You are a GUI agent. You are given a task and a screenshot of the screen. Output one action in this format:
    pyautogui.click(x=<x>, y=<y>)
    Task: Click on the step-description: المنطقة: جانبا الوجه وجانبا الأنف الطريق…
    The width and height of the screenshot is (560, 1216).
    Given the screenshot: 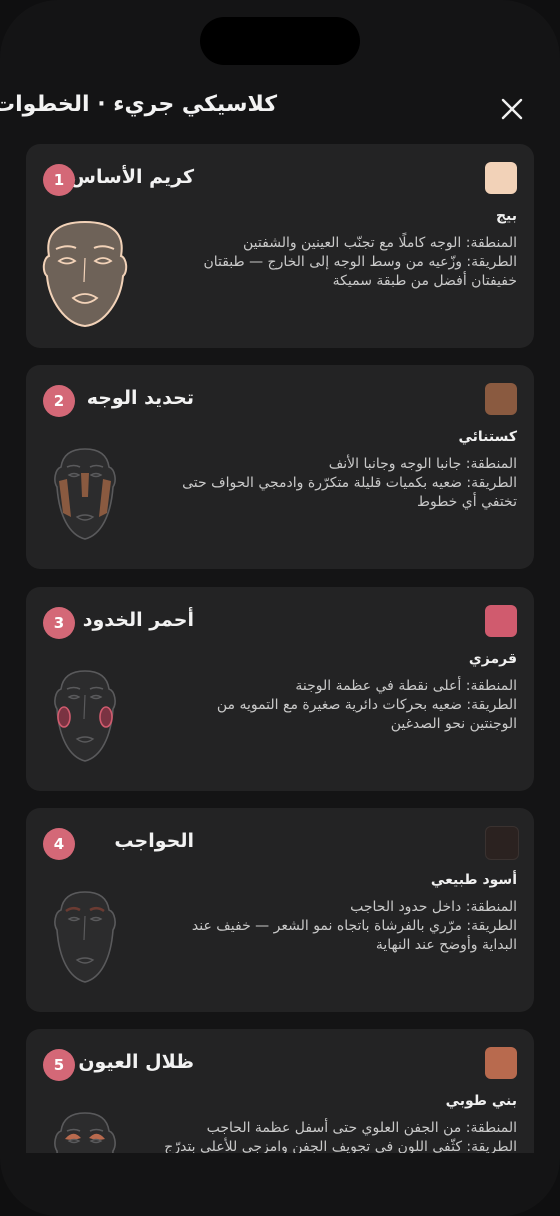 What is the action you would take?
    pyautogui.click(x=332, y=483)
    